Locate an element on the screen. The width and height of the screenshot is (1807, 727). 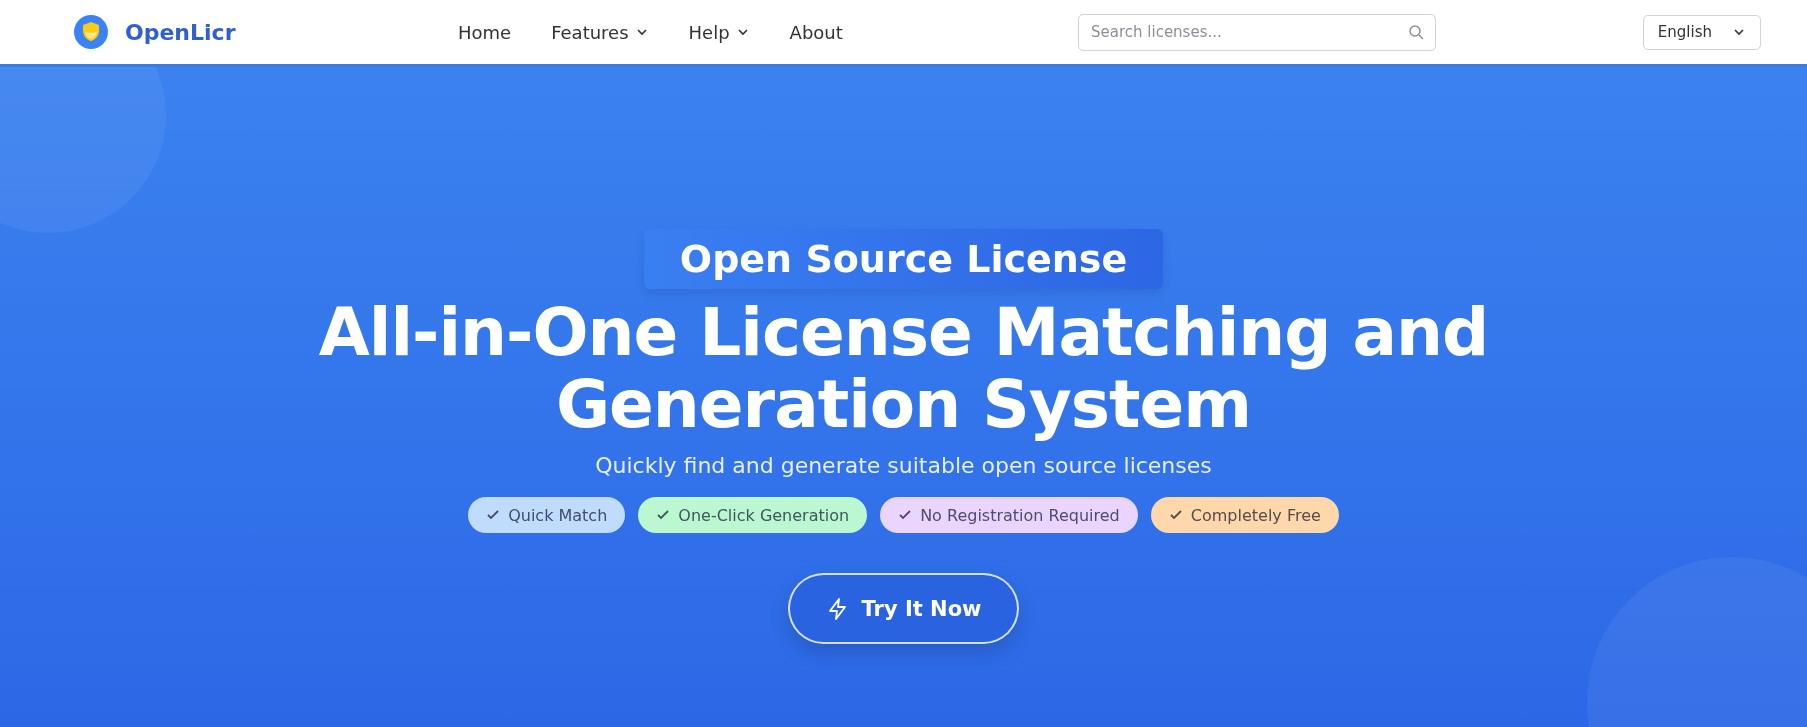
feature-tag: Quick Match is located at coordinates (547, 515).